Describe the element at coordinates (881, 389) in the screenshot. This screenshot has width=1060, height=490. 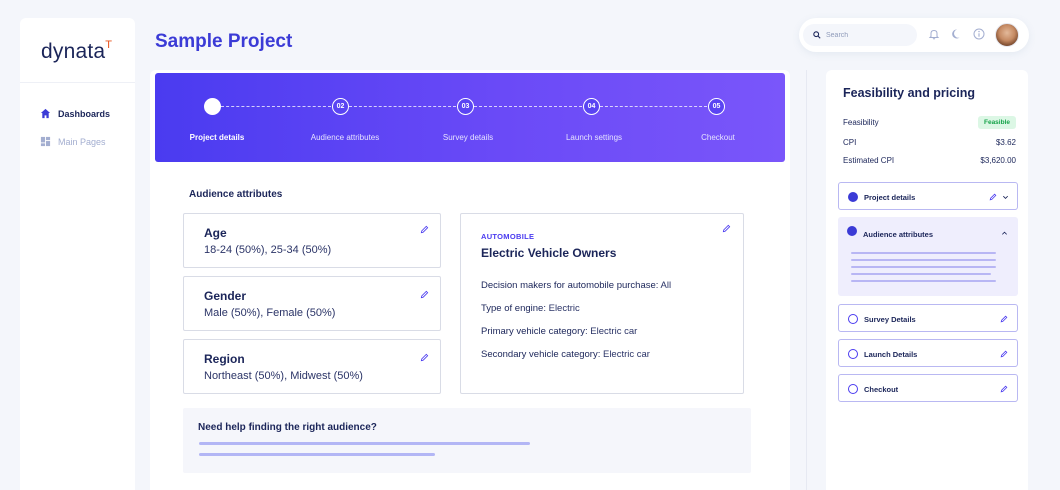
I see `accordion-label: Checkout` at that location.